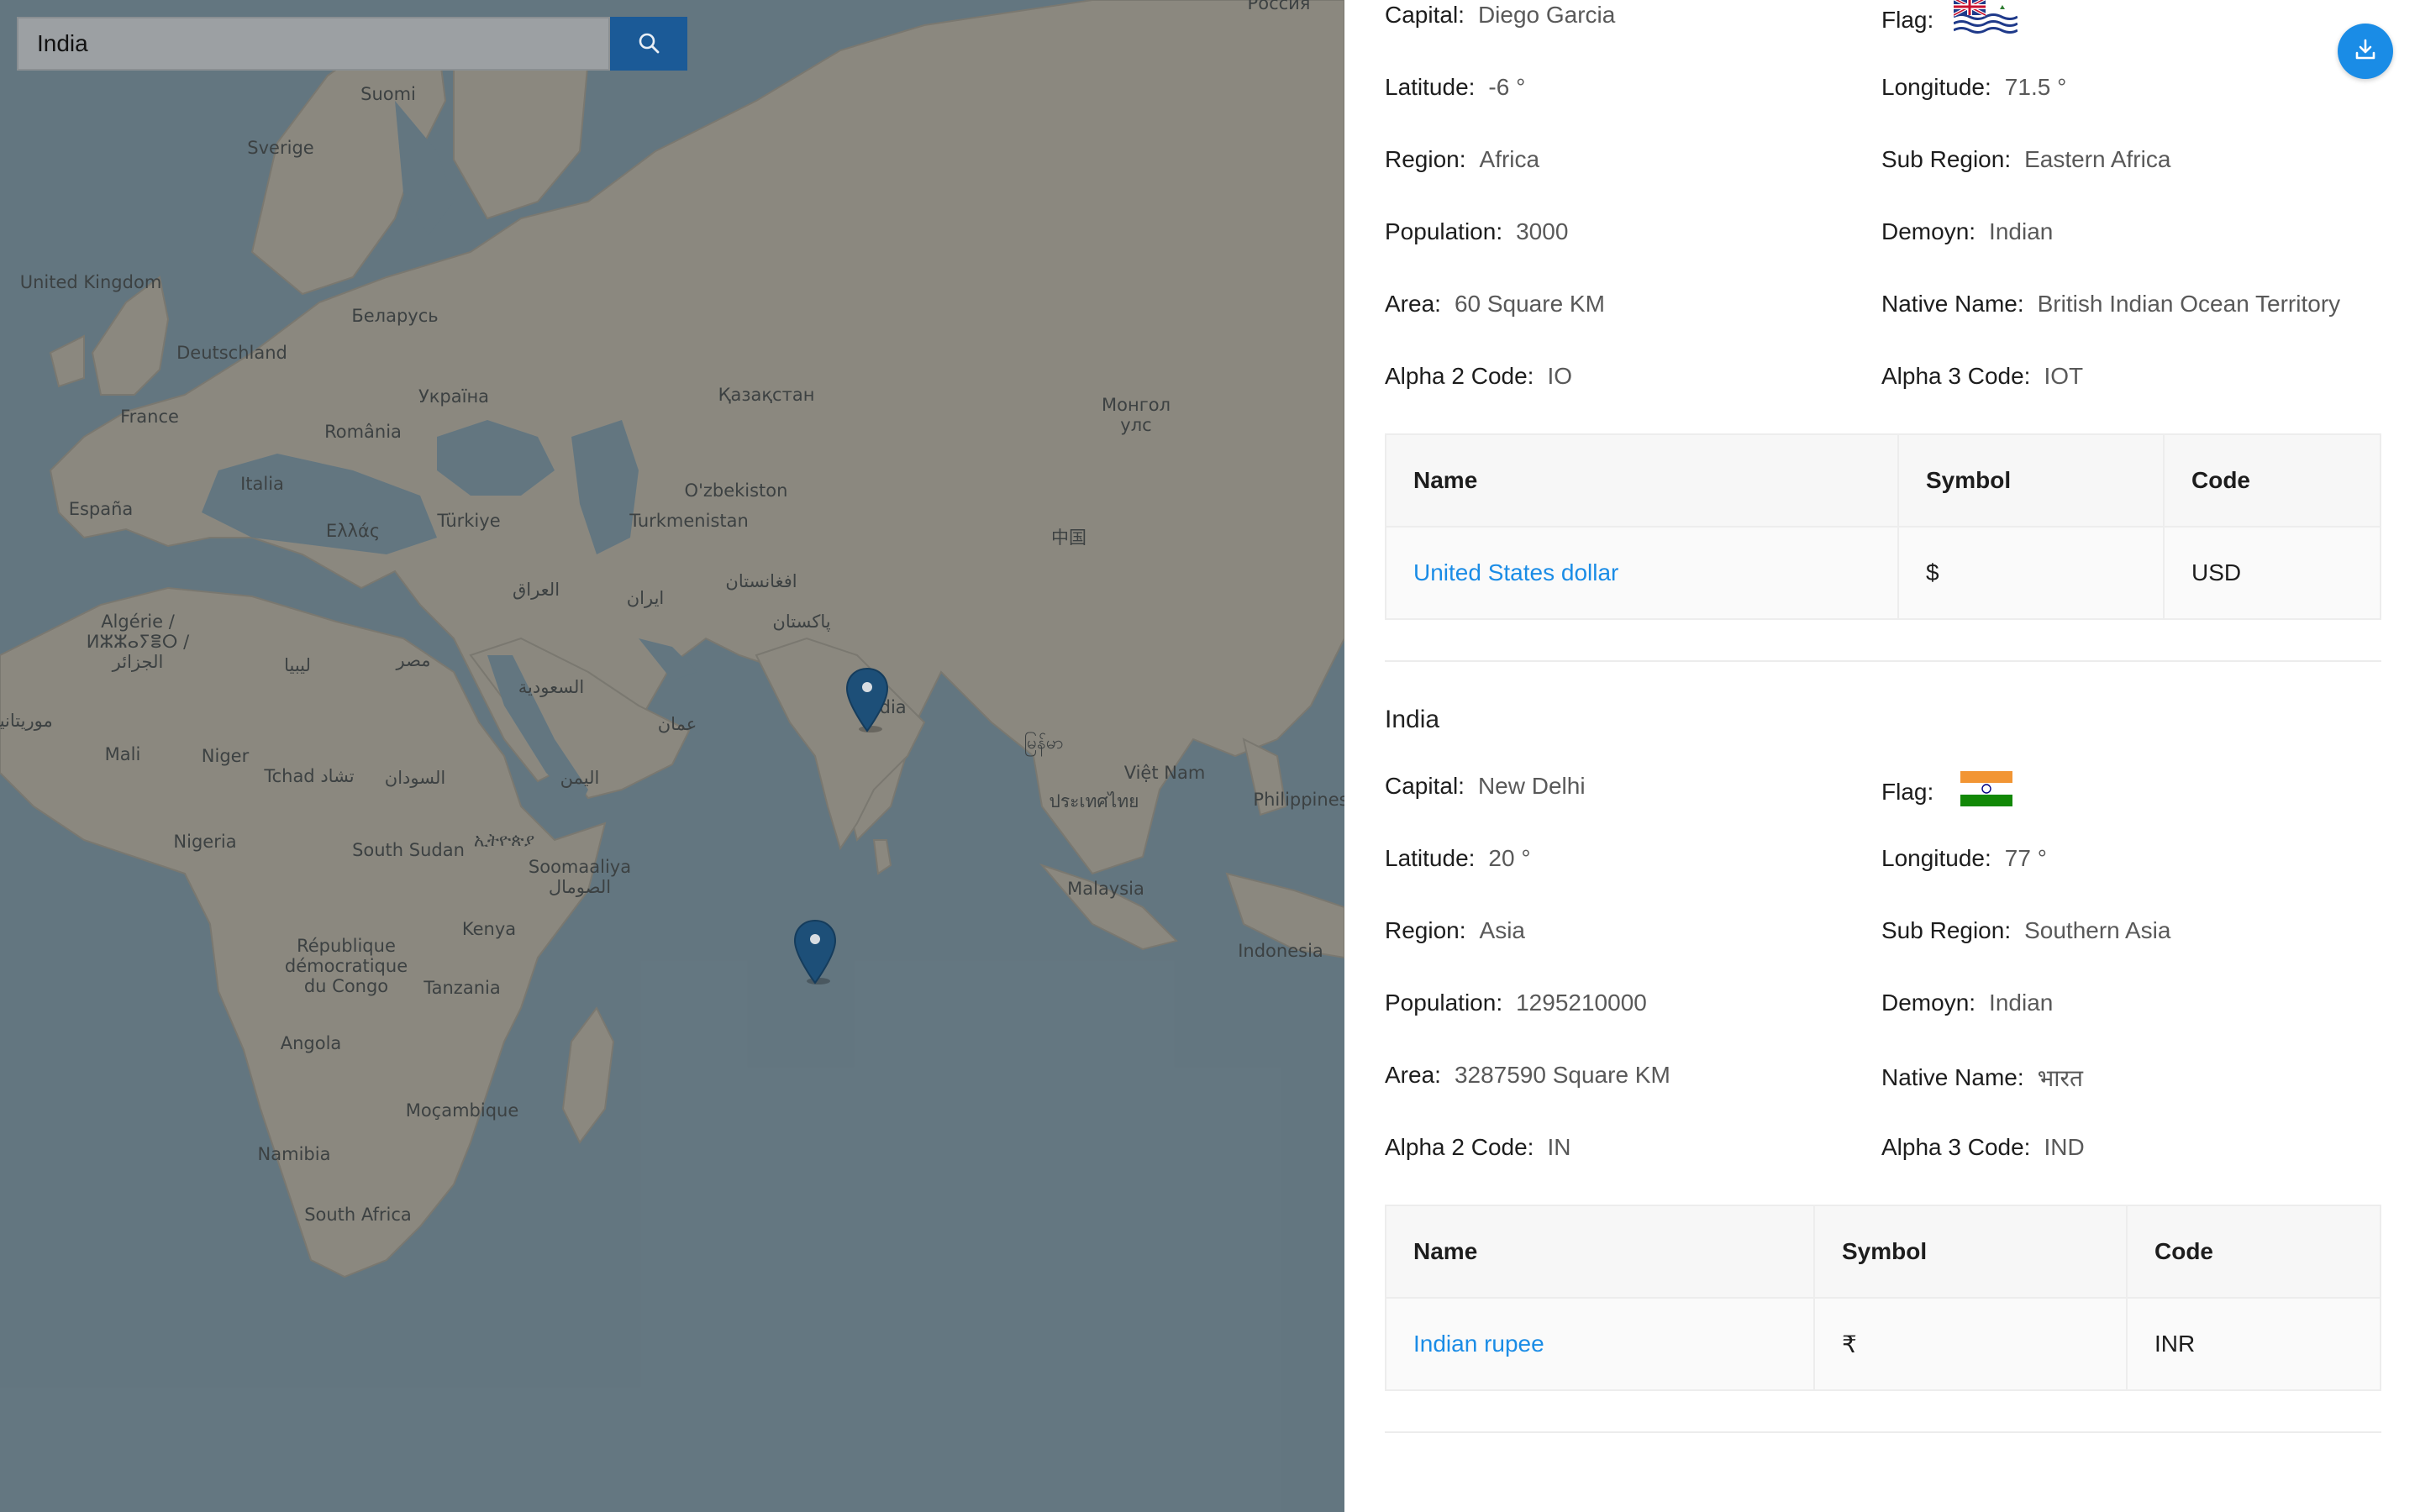 Image resolution: width=2420 pixels, height=1512 pixels. I want to click on latitude-value: 20 °, so click(1509, 858).